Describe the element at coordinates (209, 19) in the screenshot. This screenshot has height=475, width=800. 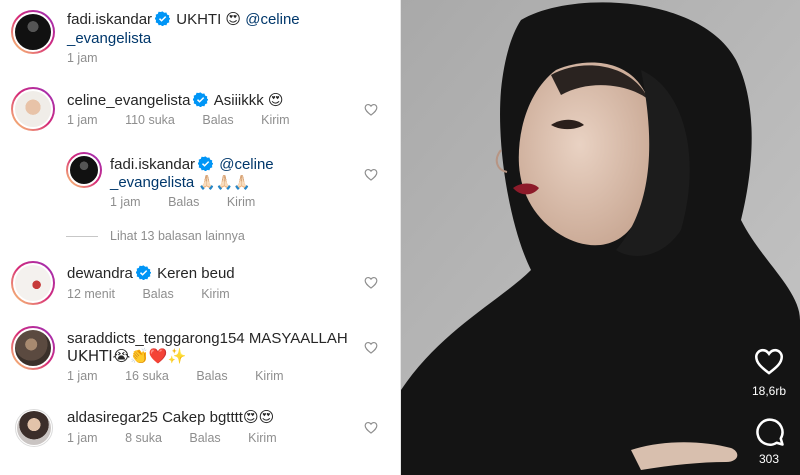
I see `comment-text: UKHTI 😍` at that location.